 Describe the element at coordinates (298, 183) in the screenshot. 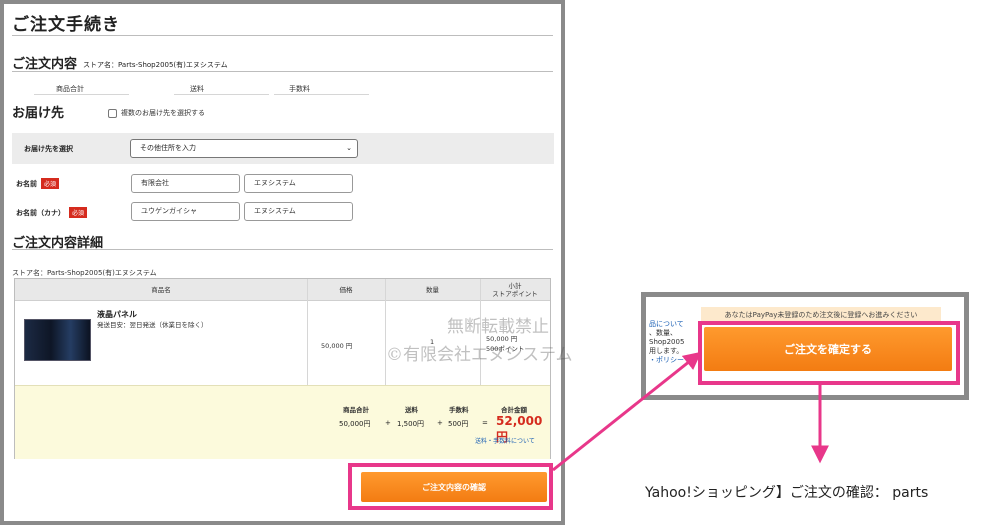

I see `first-name-field: エヌシステム` at that location.